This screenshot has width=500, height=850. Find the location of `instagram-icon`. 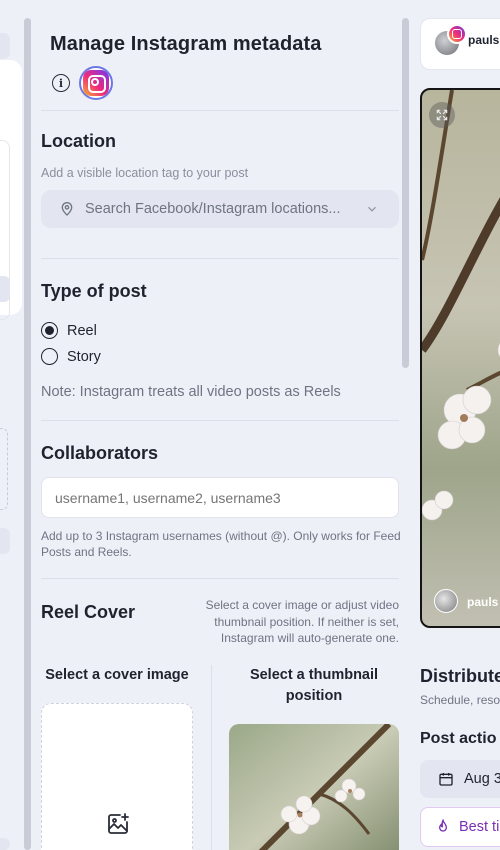

instagram-icon is located at coordinates (96, 83).